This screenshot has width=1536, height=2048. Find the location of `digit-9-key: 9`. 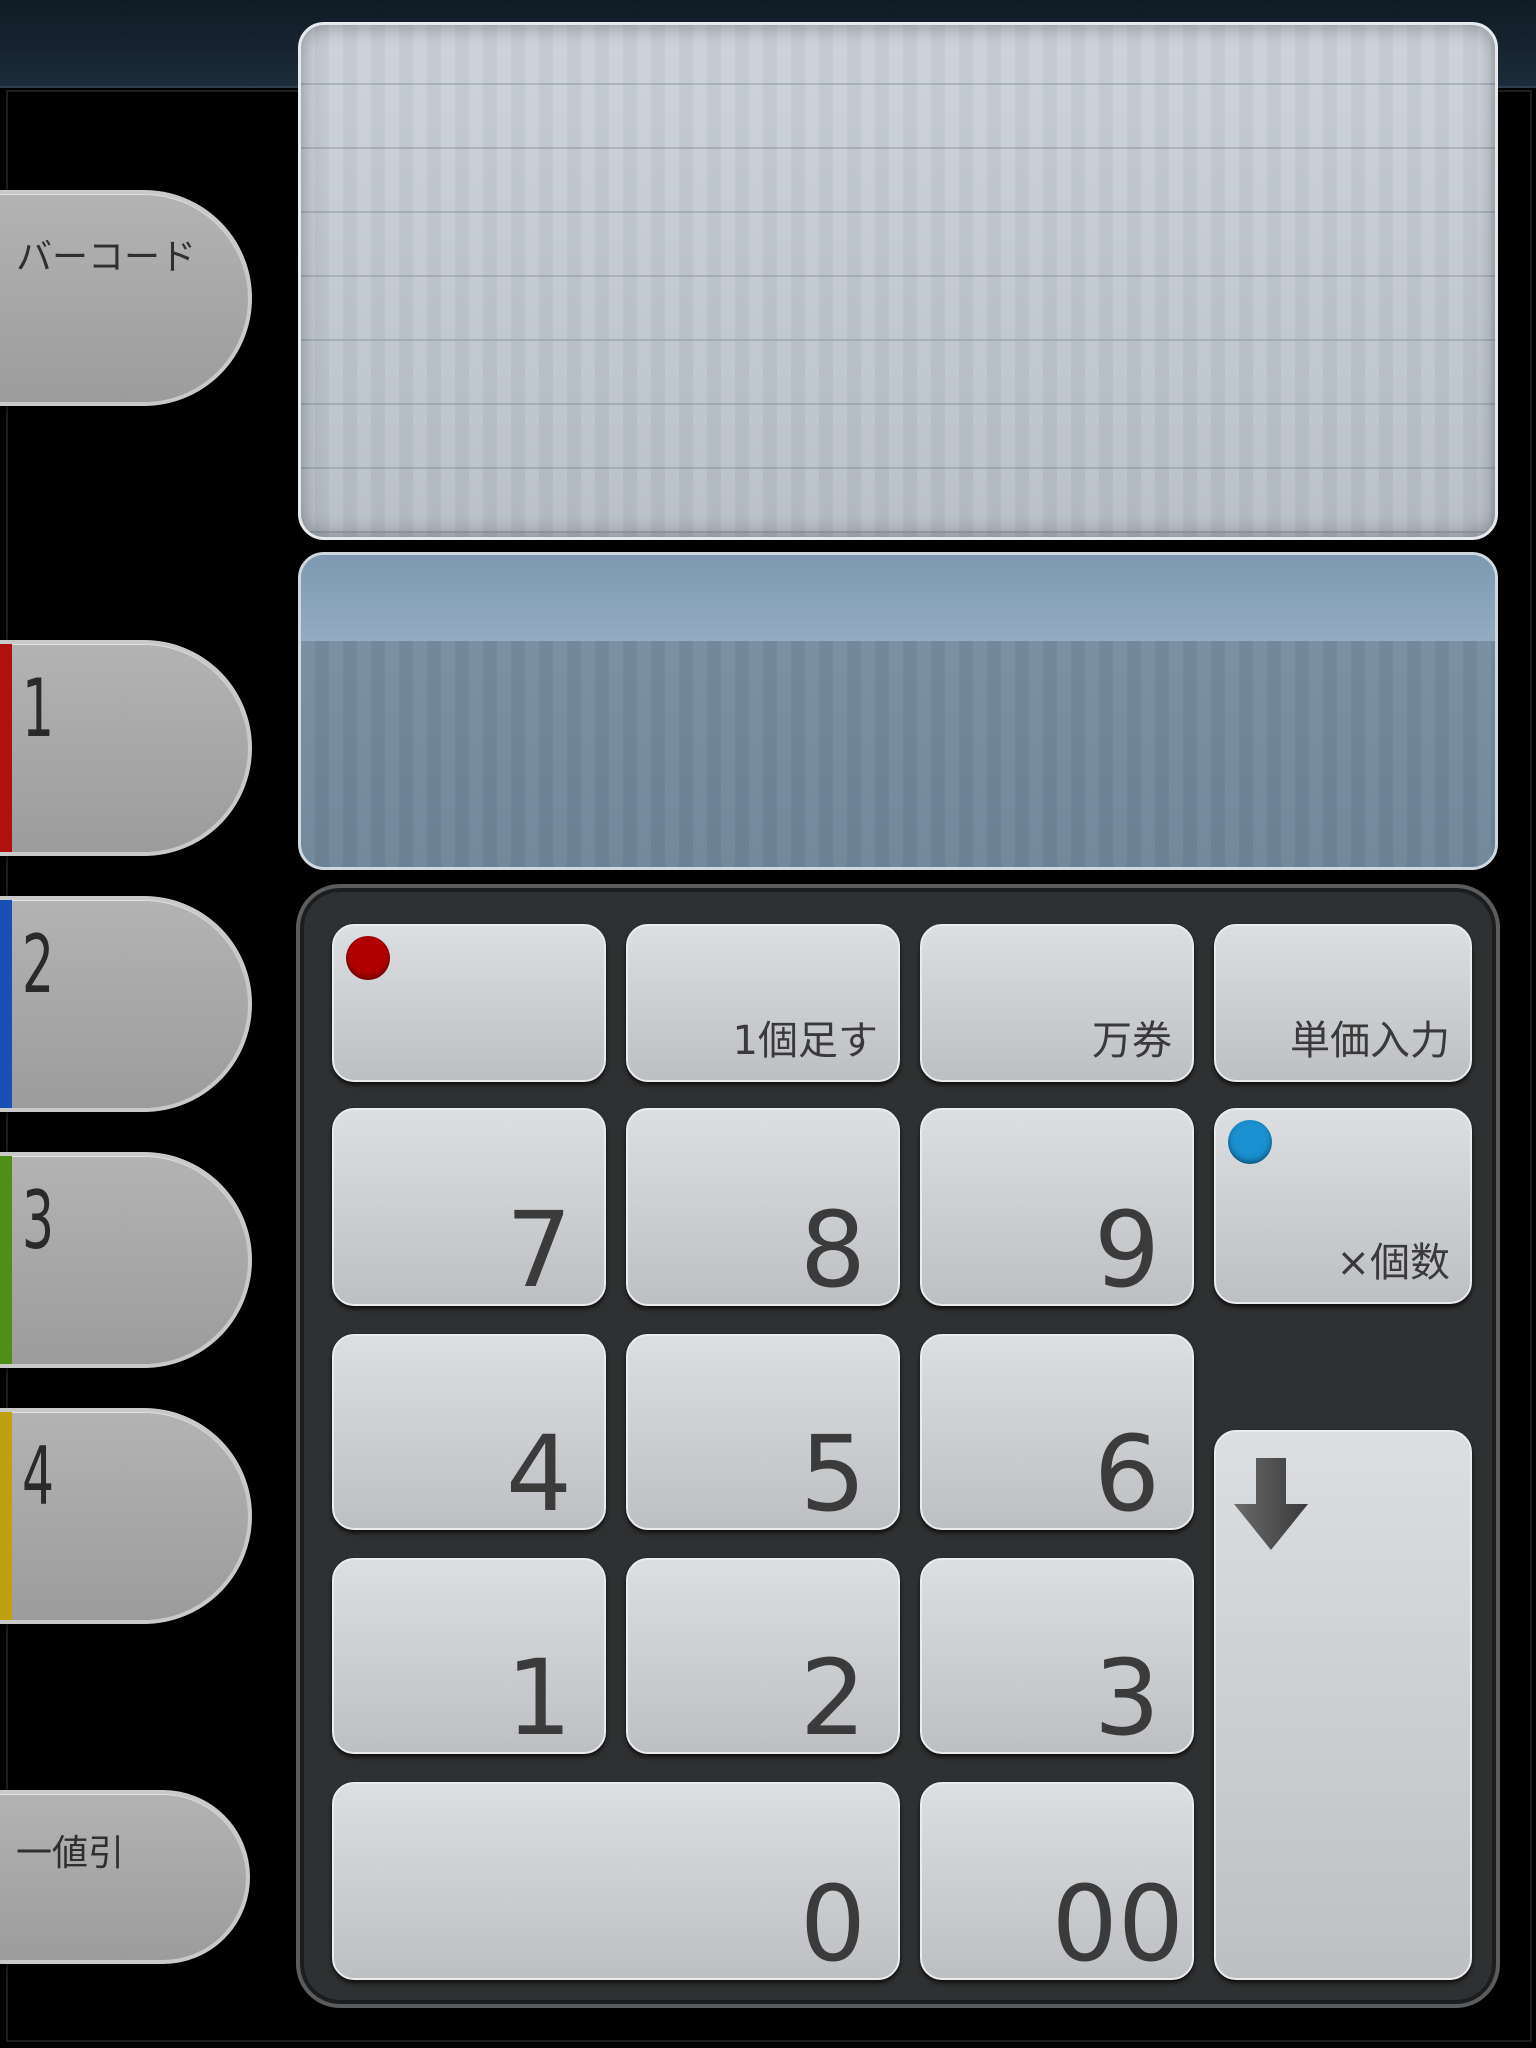

digit-9-key: 9 is located at coordinates (1057, 1207).